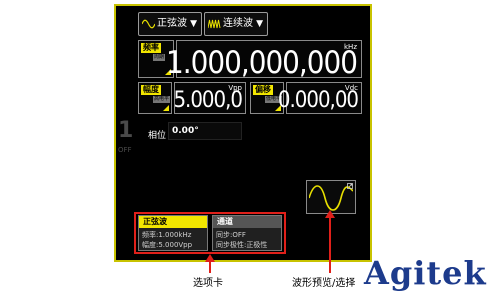 This screenshot has width=500, height=300. I want to click on tabs-caption: 选项卡, so click(208, 283).